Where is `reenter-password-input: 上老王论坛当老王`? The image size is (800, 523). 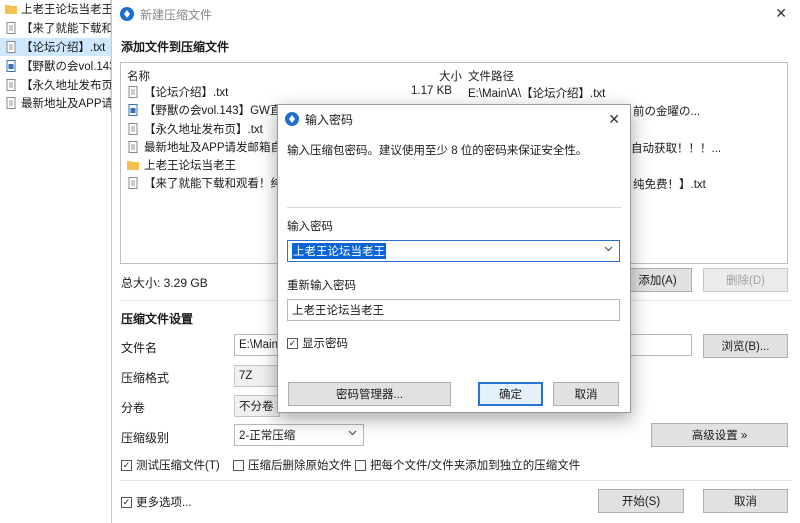
reenter-password-input: 上老王论坛当老王 is located at coordinates (453, 310).